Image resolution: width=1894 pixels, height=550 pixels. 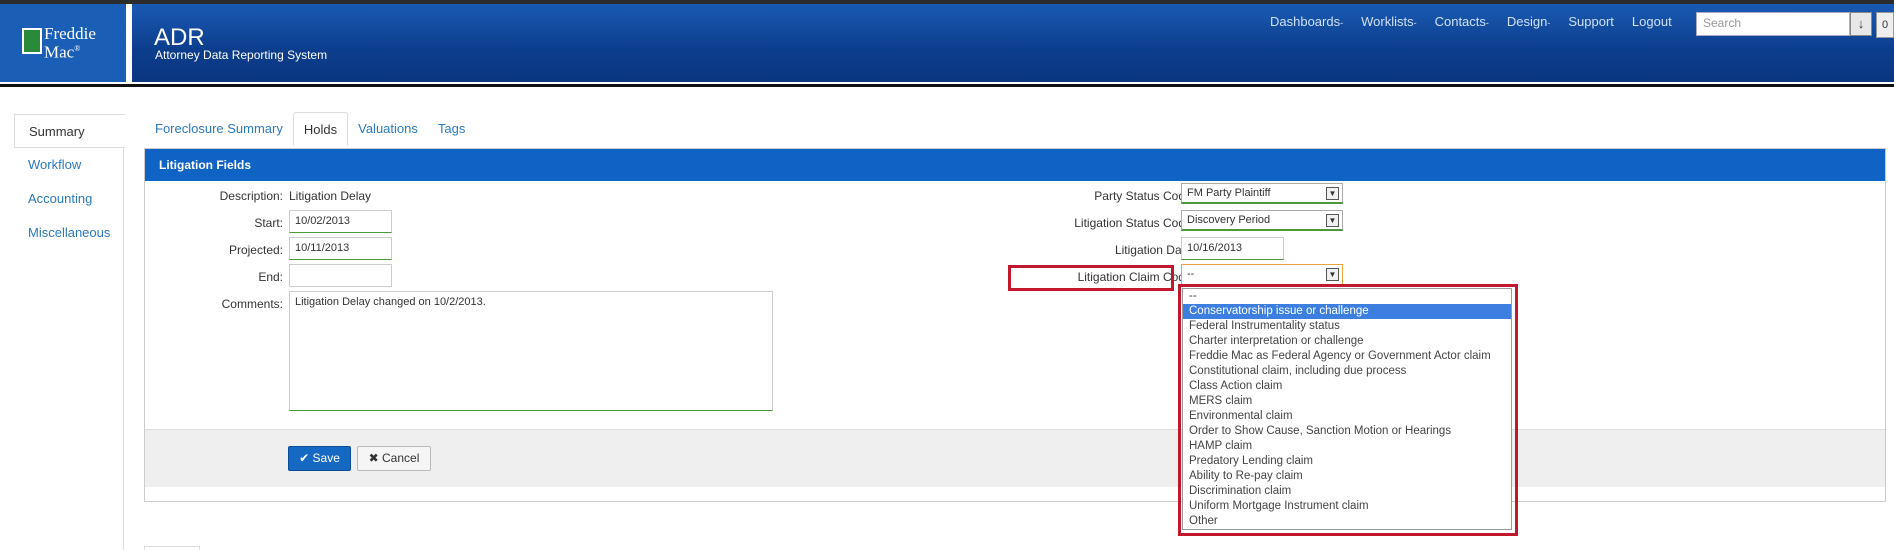 What do you see at coordinates (1015, 165) in the screenshot?
I see `panel-title: Litigation Fields` at bounding box center [1015, 165].